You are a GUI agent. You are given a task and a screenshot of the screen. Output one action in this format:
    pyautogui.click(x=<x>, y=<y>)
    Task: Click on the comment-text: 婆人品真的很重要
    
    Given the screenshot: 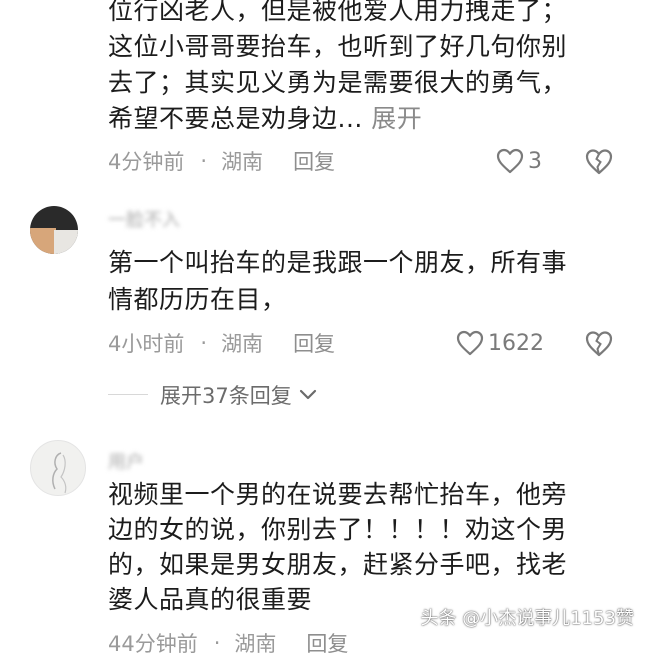 What is the action you would take?
    pyautogui.click(x=210, y=599)
    